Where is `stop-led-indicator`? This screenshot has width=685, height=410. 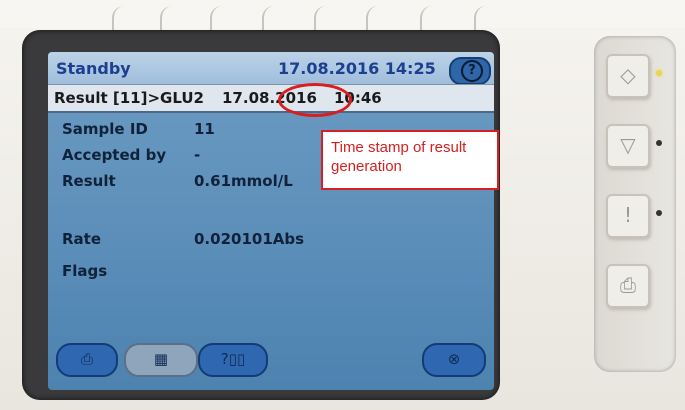 stop-led-indicator is located at coordinates (659, 143).